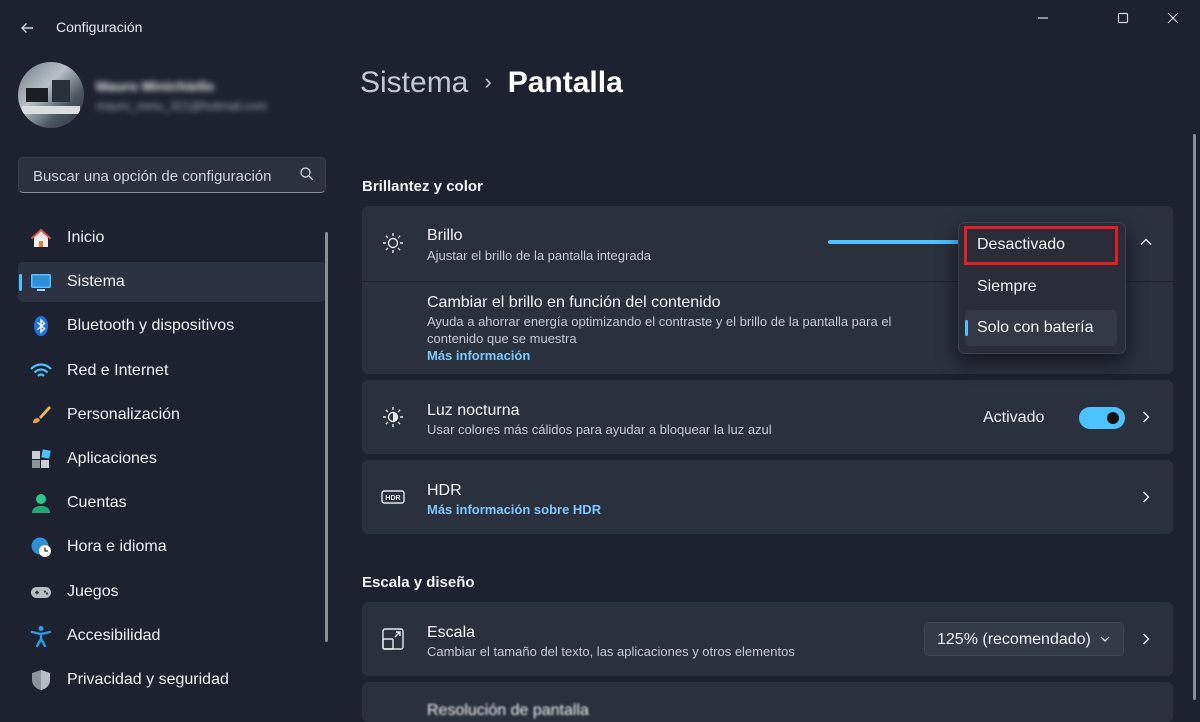  I want to click on option-label: Solo con batería, so click(1035, 327).